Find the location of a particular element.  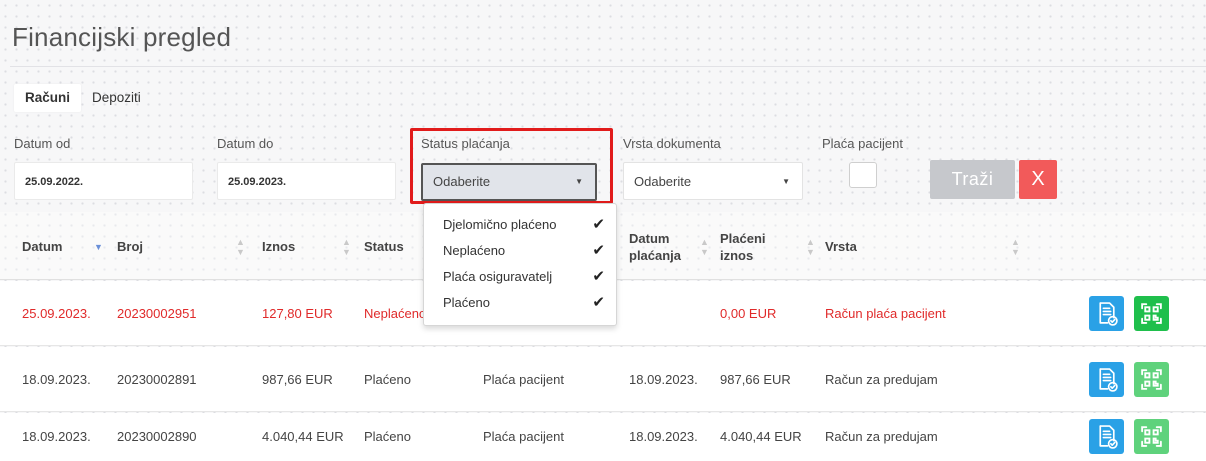

payment-status-select: Odaberite ▼ is located at coordinates (509, 182).